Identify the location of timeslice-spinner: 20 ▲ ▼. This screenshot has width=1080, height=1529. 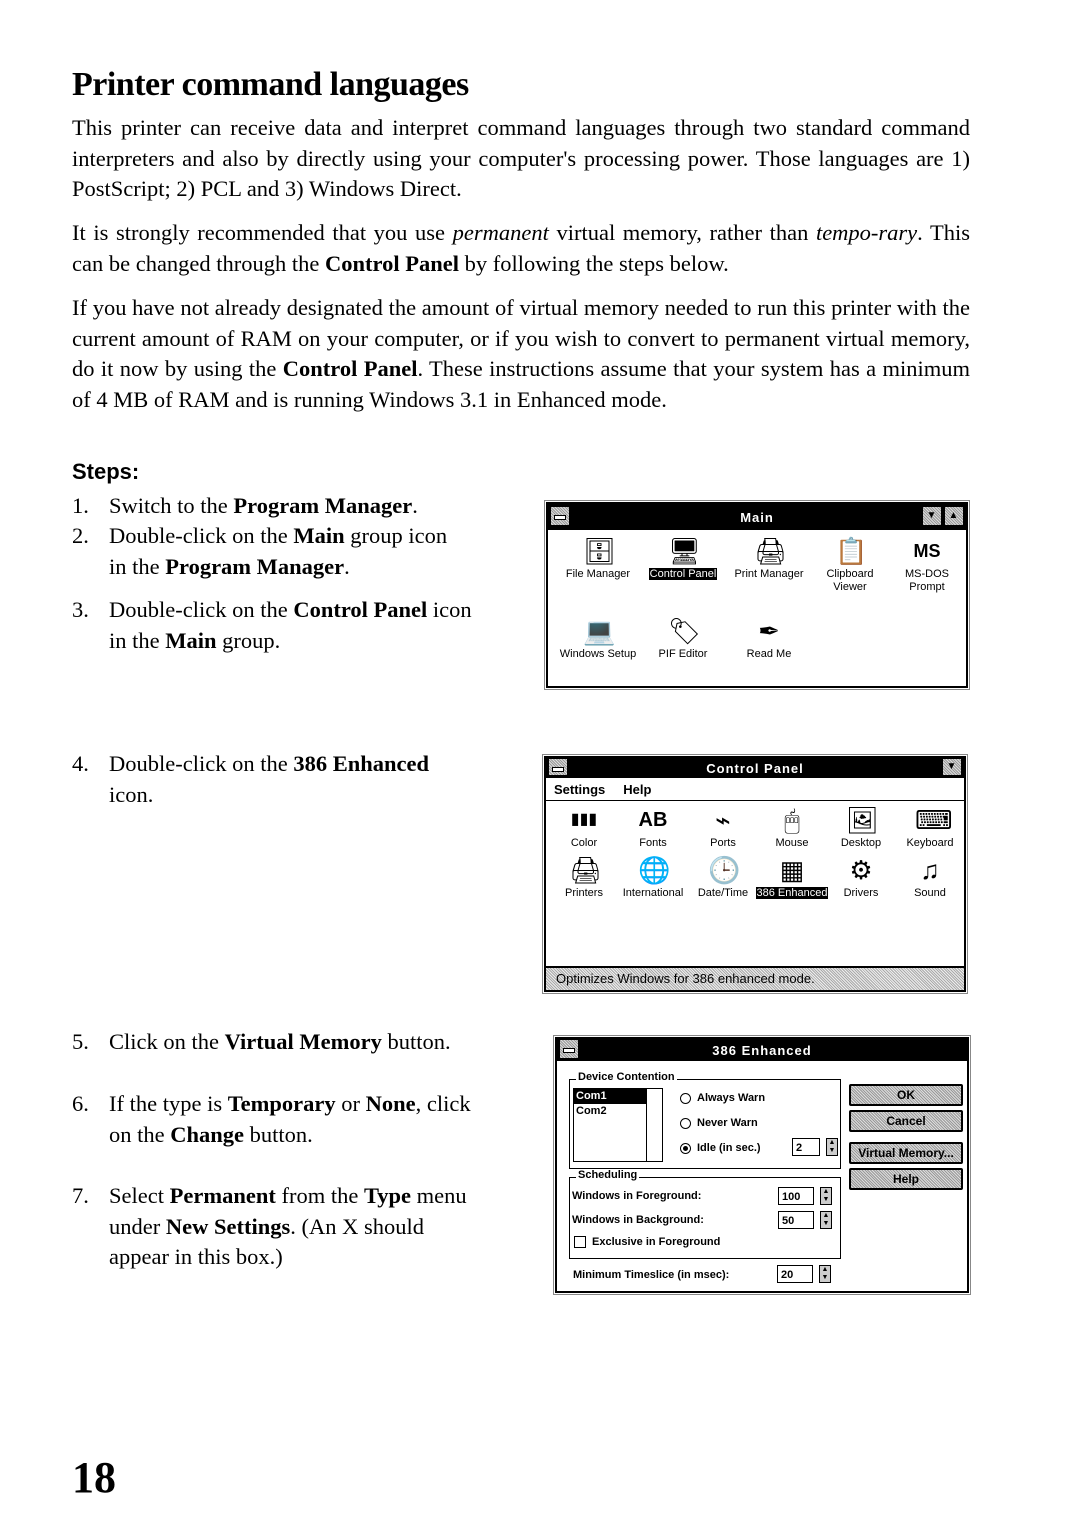
(804, 1274).